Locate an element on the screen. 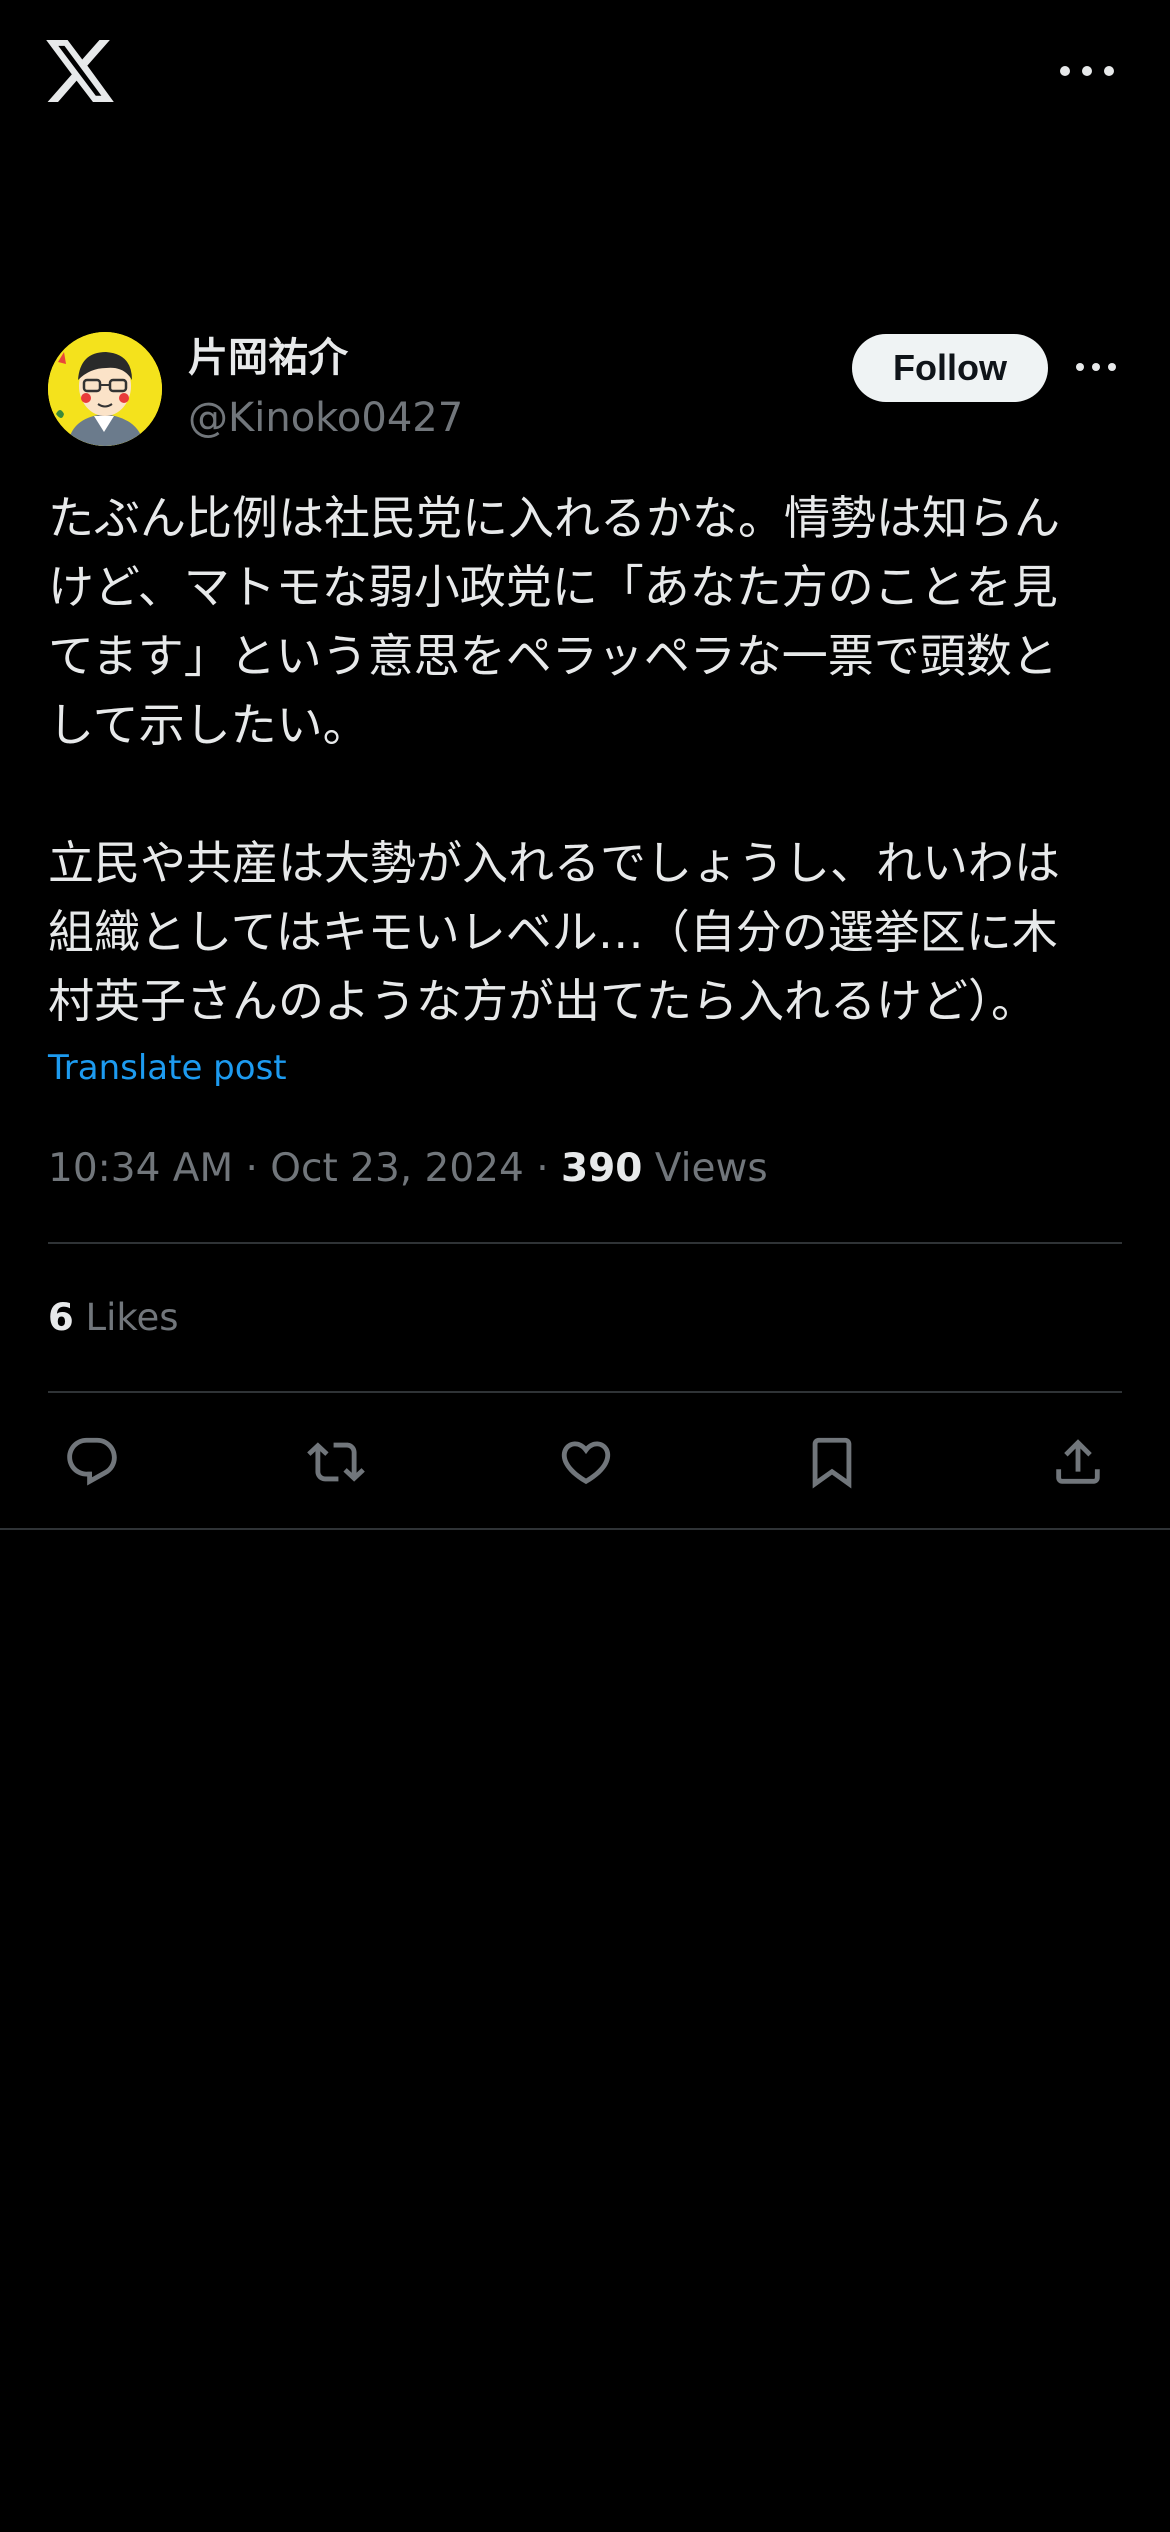 The image size is (1170, 2532). likes-stat: 6 Likes is located at coordinates (113, 1318).